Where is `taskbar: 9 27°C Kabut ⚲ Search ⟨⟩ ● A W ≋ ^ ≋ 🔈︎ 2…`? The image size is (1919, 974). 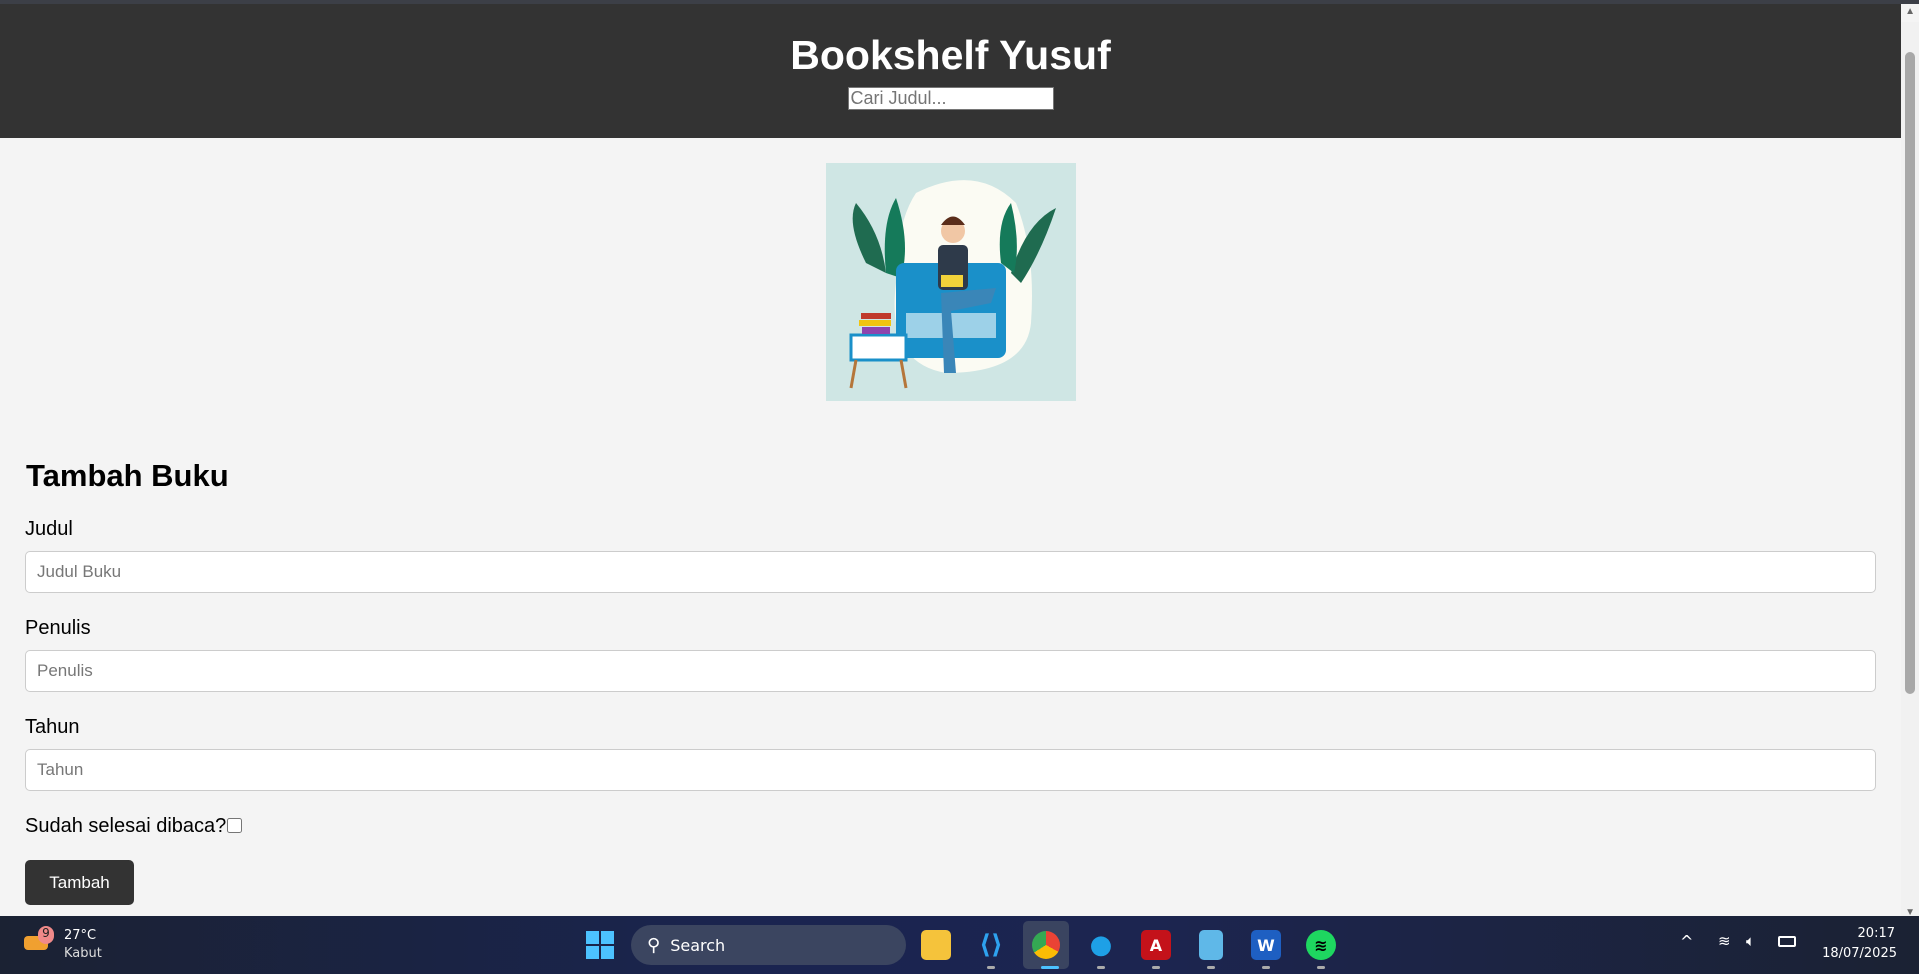
taskbar: 9 27°C Kabut ⚲ Search ⟨⟩ ● A W ≋ ^ ≋ 🔈︎ 2… is located at coordinates (959, 945).